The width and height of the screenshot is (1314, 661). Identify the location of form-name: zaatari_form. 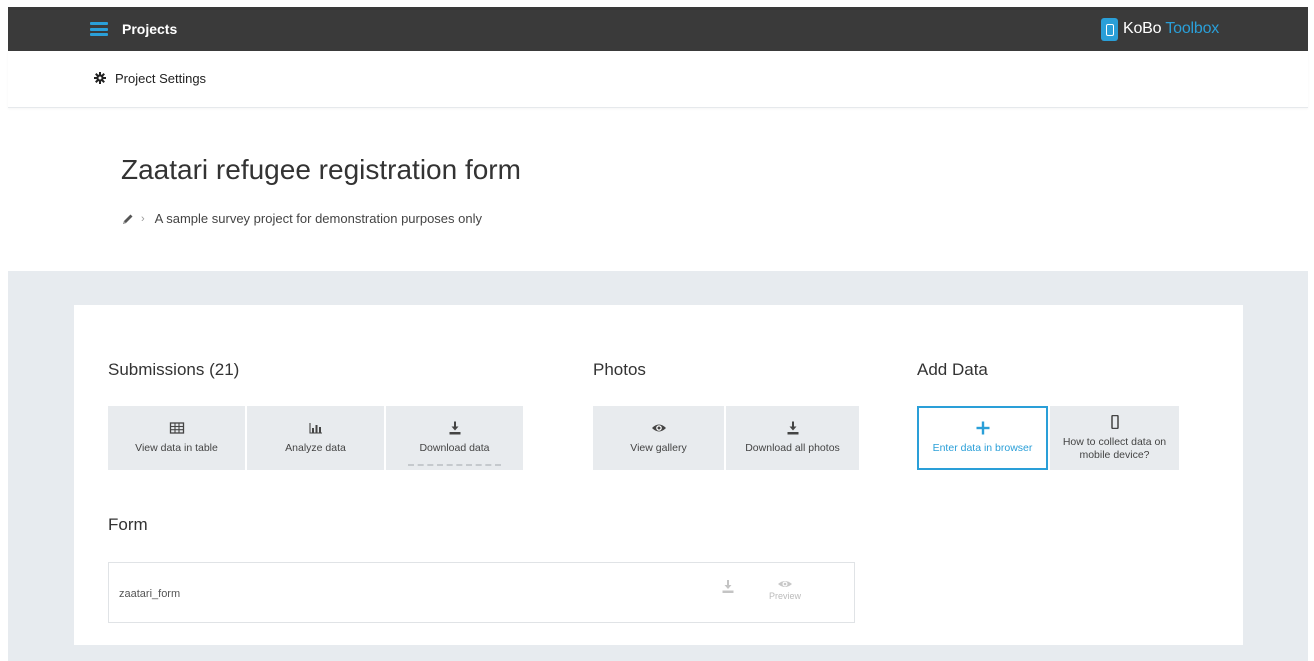
(150, 594).